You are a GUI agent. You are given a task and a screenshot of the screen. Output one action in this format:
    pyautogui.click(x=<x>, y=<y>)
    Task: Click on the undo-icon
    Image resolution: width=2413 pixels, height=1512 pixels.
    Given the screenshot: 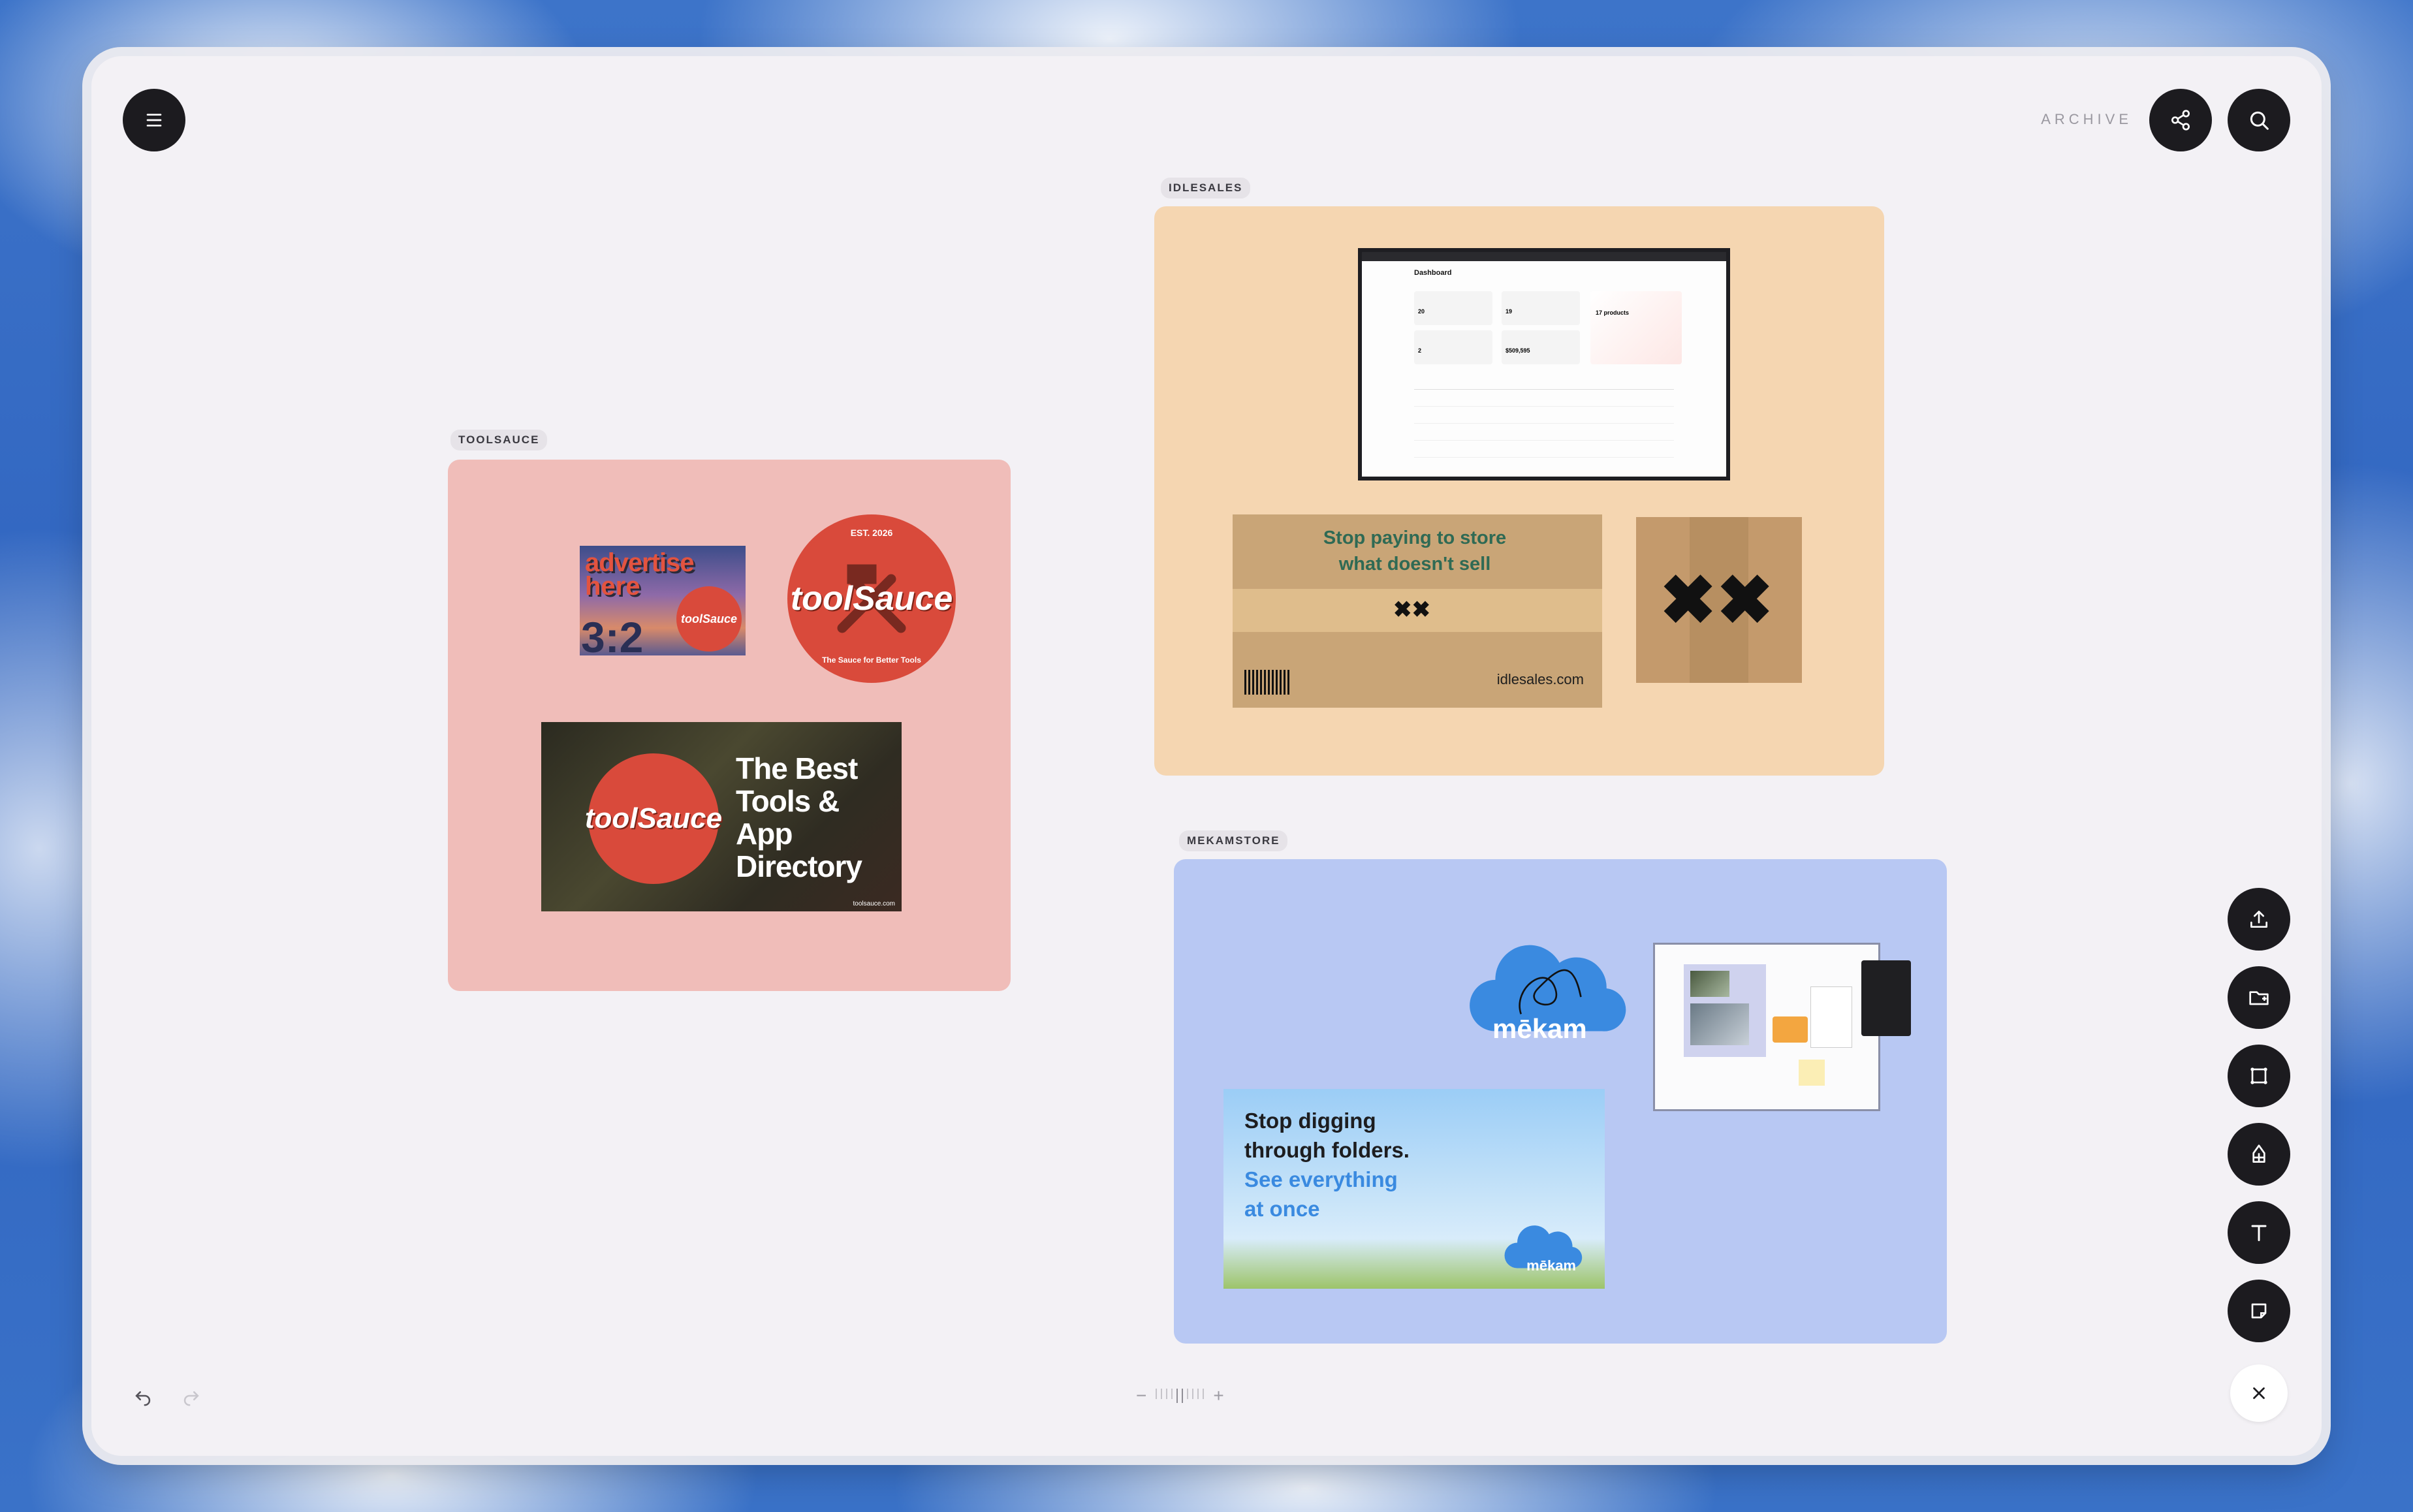 What is the action you would take?
    pyautogui.click(x=143, y=1398)
    